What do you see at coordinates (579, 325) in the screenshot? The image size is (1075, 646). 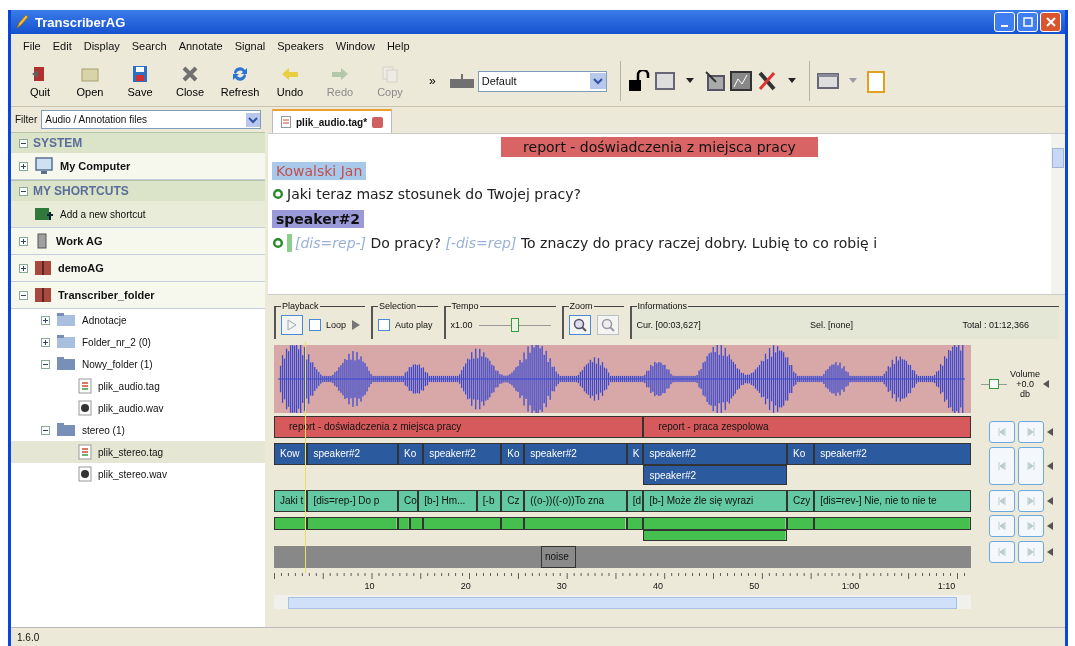 I see `zoom-in-button` at bounding box center [579, 325].